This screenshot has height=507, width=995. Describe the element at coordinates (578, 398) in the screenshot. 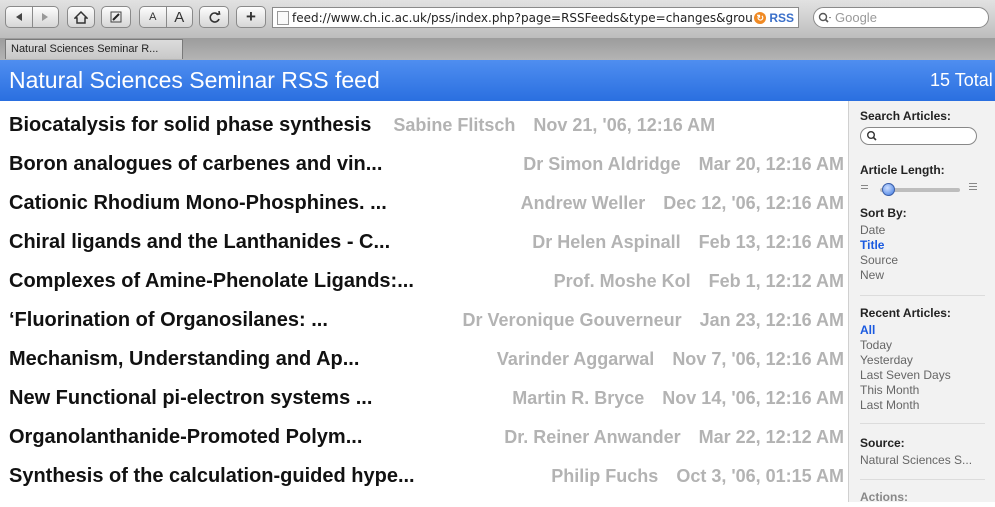

I see `article-source: Martin R. Bryce` at that location.